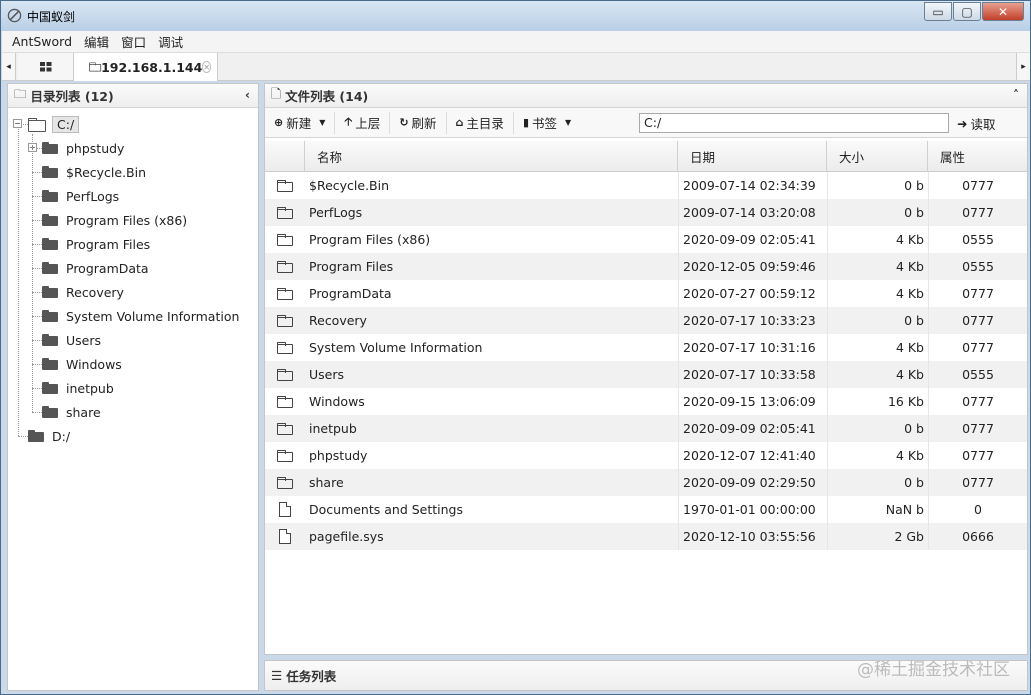  I want to click on tree-node: System Volume Information, so click(140, 316).